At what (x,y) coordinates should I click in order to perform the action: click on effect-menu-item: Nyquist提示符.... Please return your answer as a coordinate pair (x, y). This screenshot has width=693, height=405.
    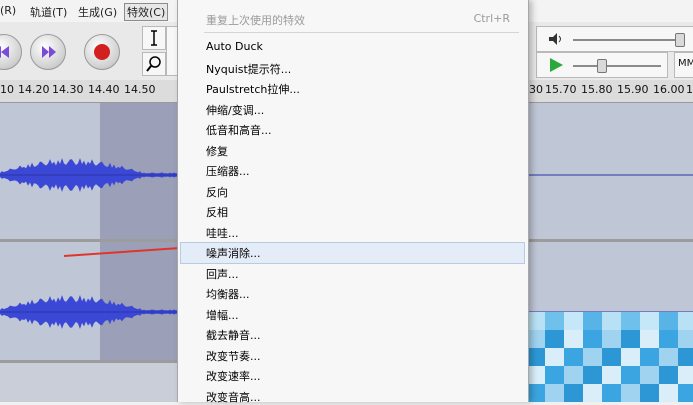
    Looking at the image, I should click on (248, 69).